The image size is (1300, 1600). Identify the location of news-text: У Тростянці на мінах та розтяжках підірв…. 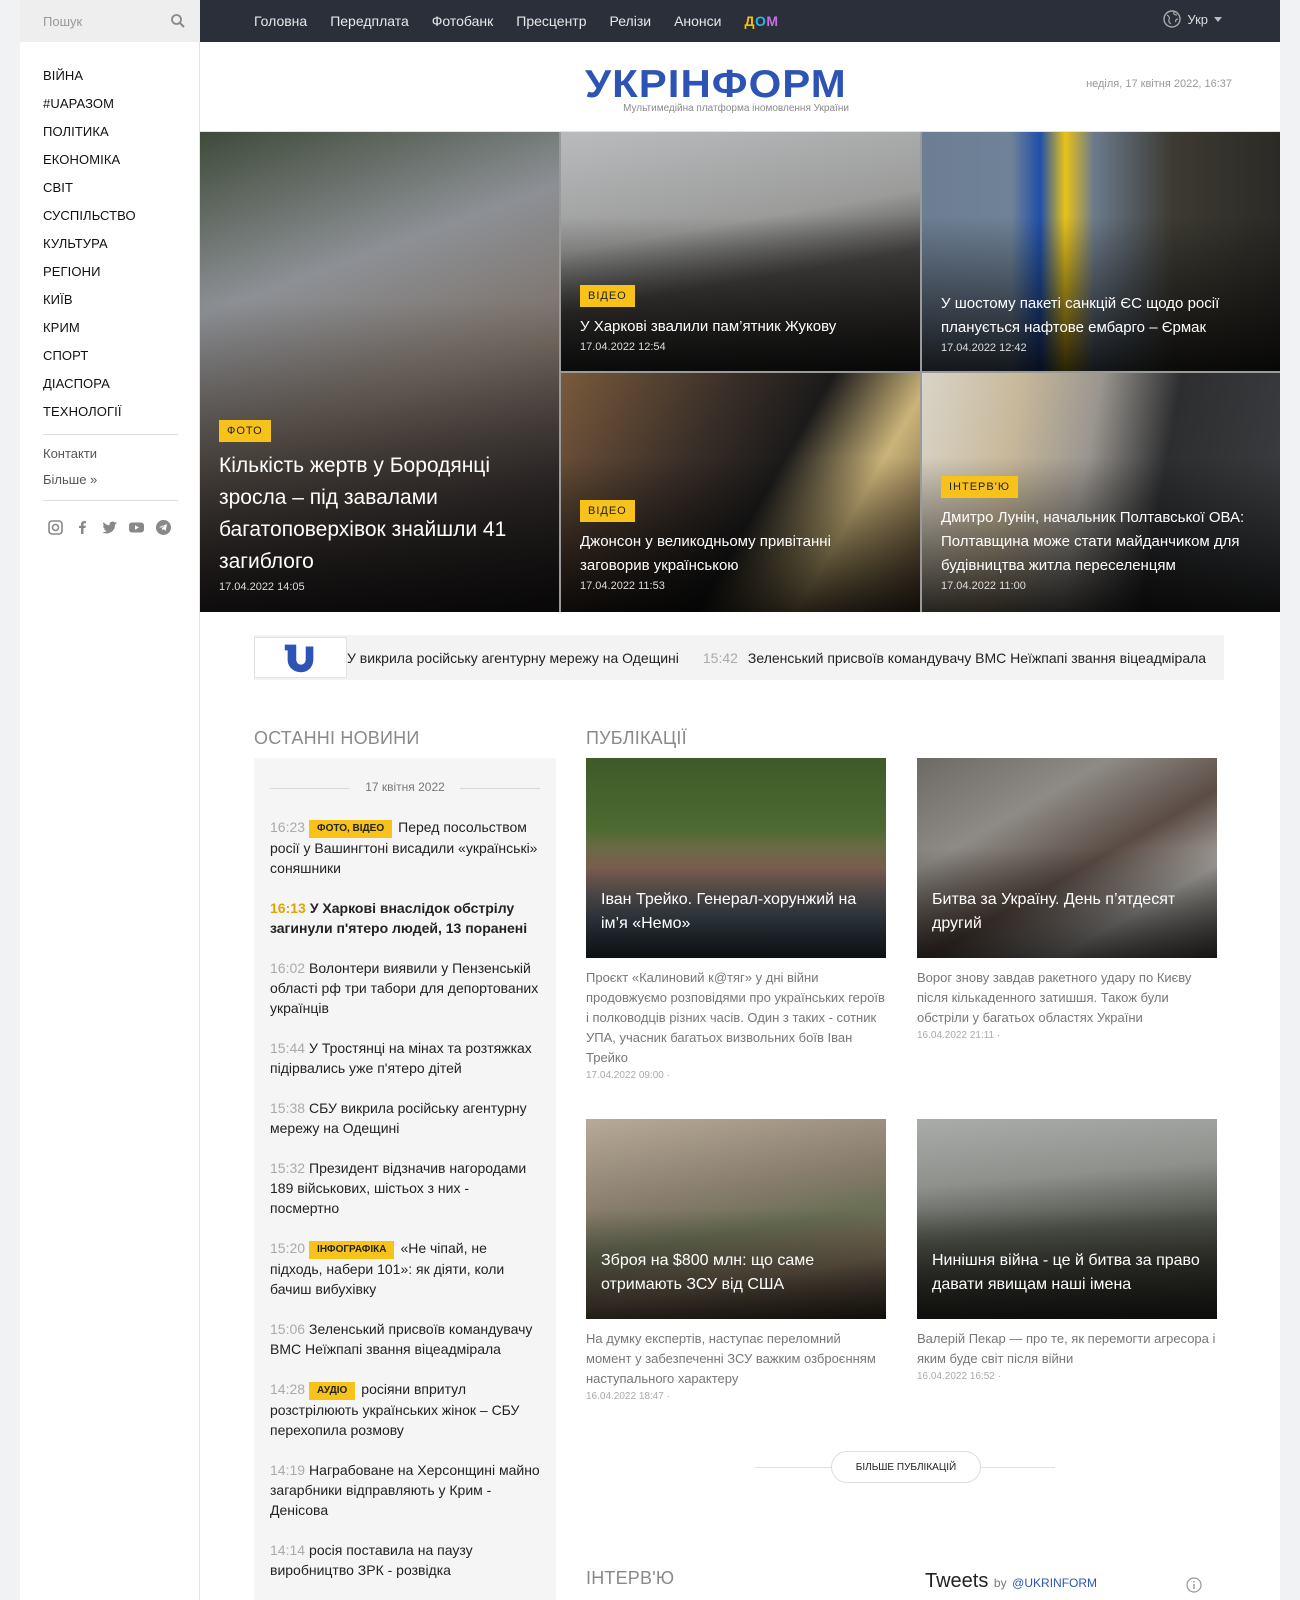
(401, 1058).